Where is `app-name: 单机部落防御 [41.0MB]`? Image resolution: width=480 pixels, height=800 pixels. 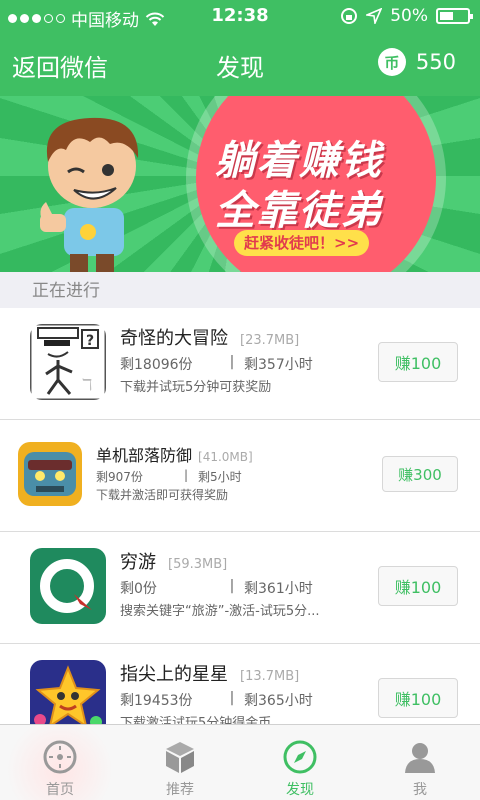
app-name: 单机部落防御 [41.0MB] is located at coordinates (174, 455).